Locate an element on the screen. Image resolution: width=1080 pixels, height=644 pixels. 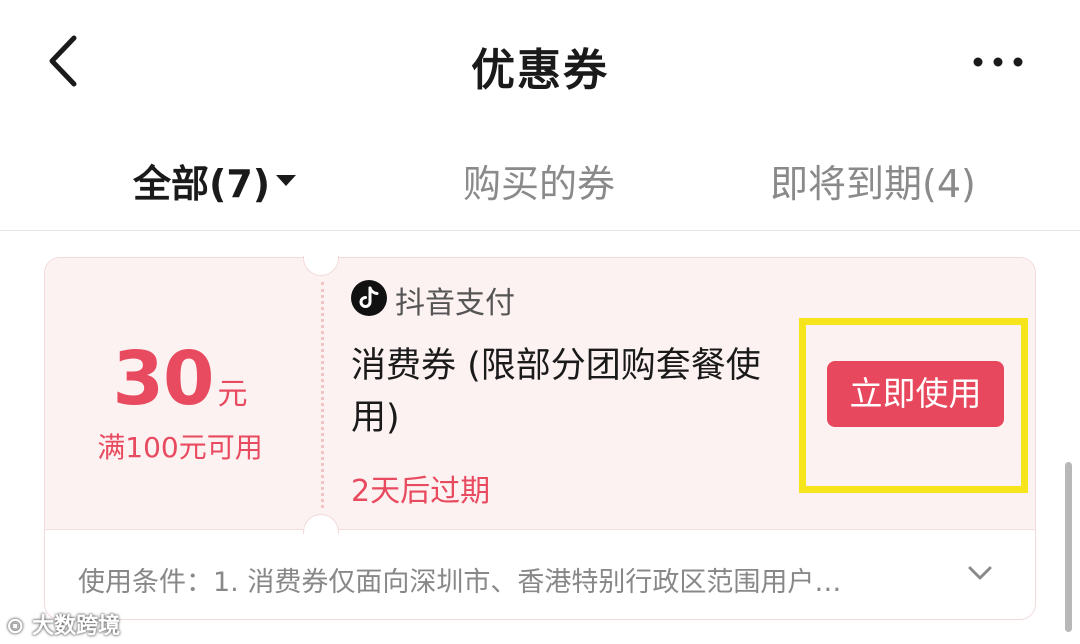
use-now-button: 立即使用 is located at coordinates (915, 394).